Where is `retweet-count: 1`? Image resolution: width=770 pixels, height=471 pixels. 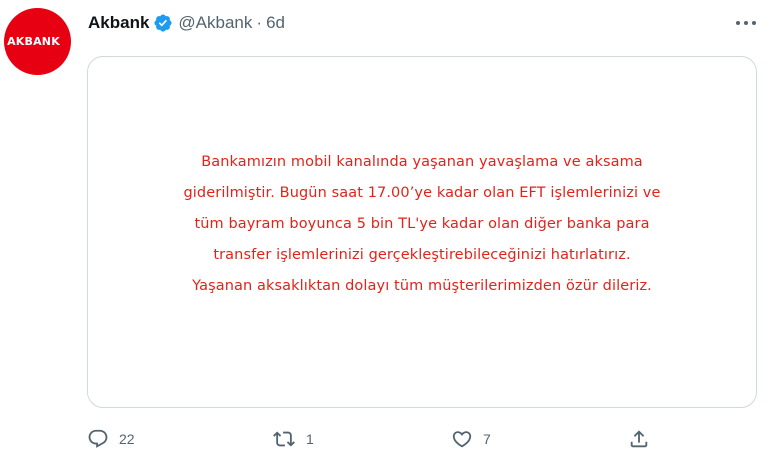 retweet-count: 1 is located at coordinates (310, 439).